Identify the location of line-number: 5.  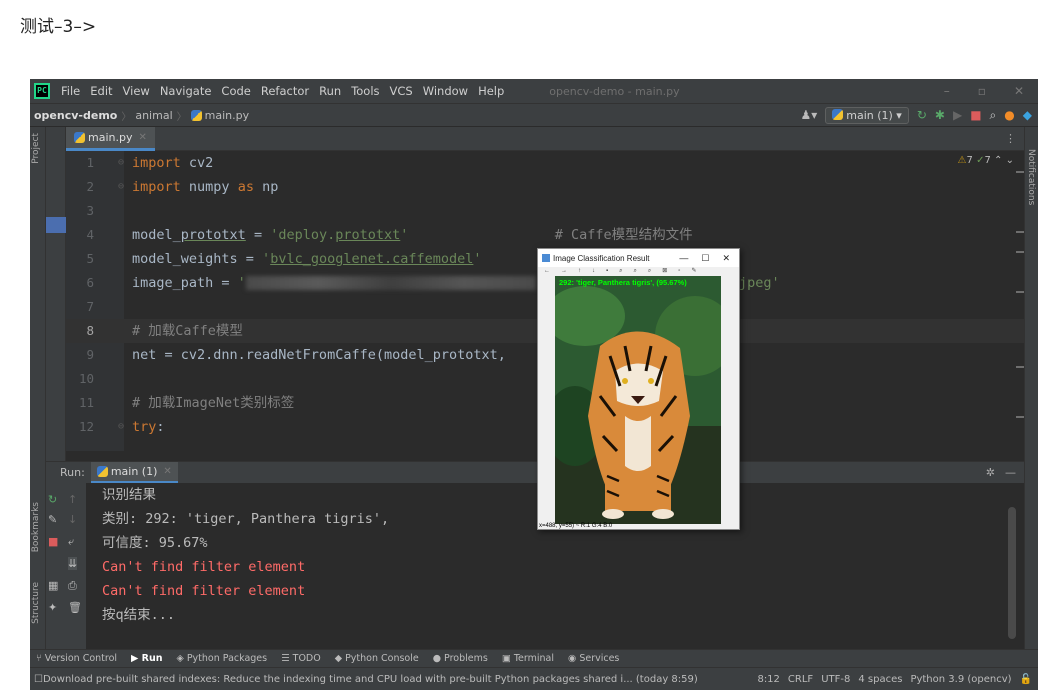
(80, 259).